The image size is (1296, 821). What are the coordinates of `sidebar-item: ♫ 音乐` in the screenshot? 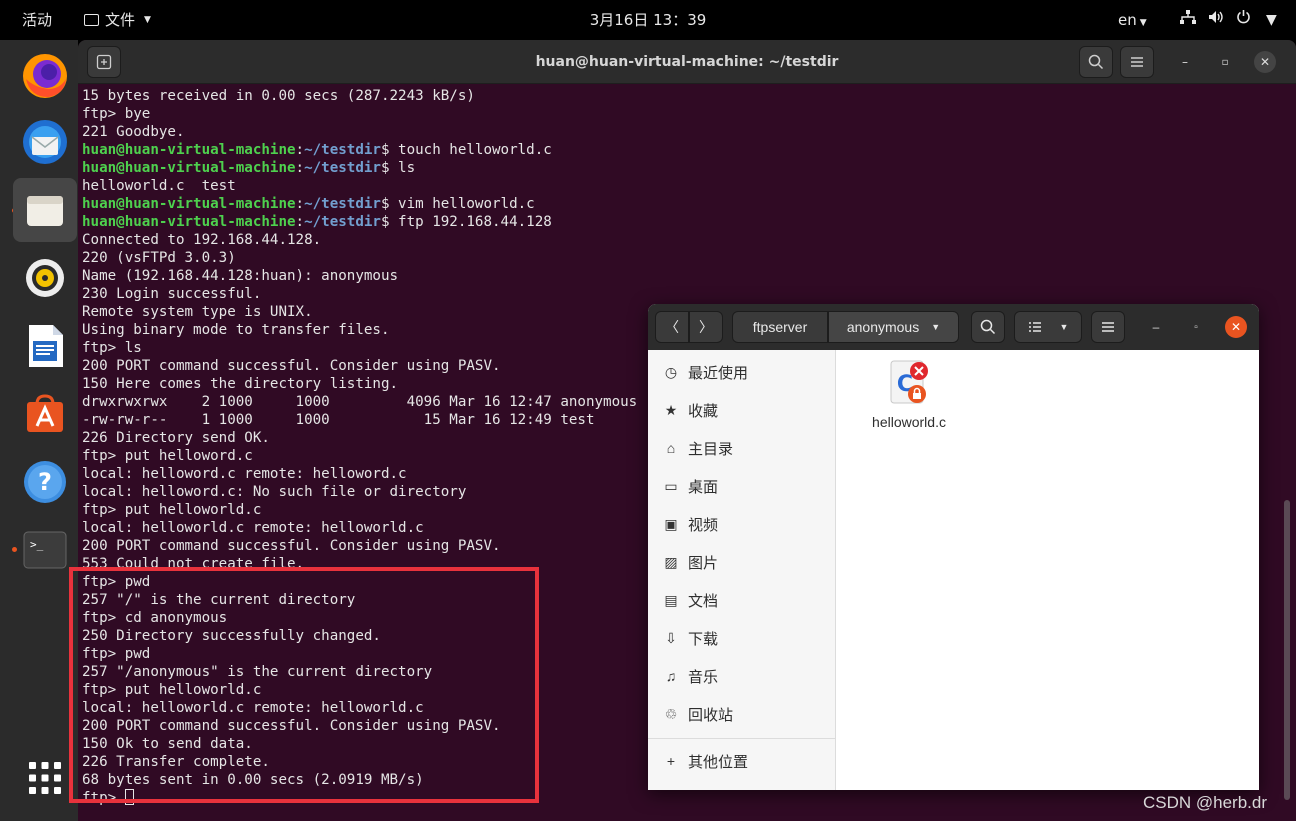 It's located at (741, 676).